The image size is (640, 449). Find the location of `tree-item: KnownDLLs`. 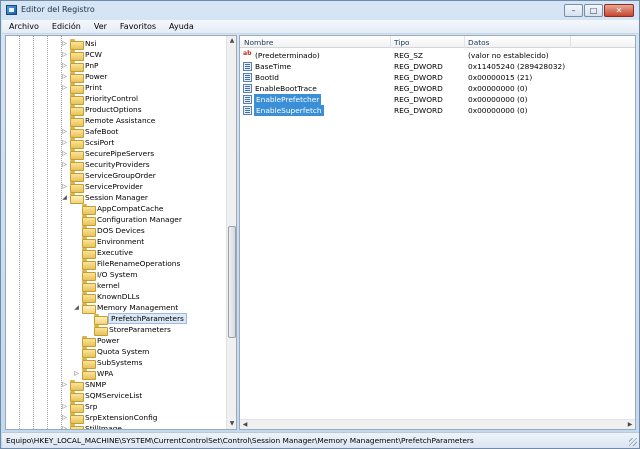

tree-item: KnownDLLs is located at coordinates (116, 297).